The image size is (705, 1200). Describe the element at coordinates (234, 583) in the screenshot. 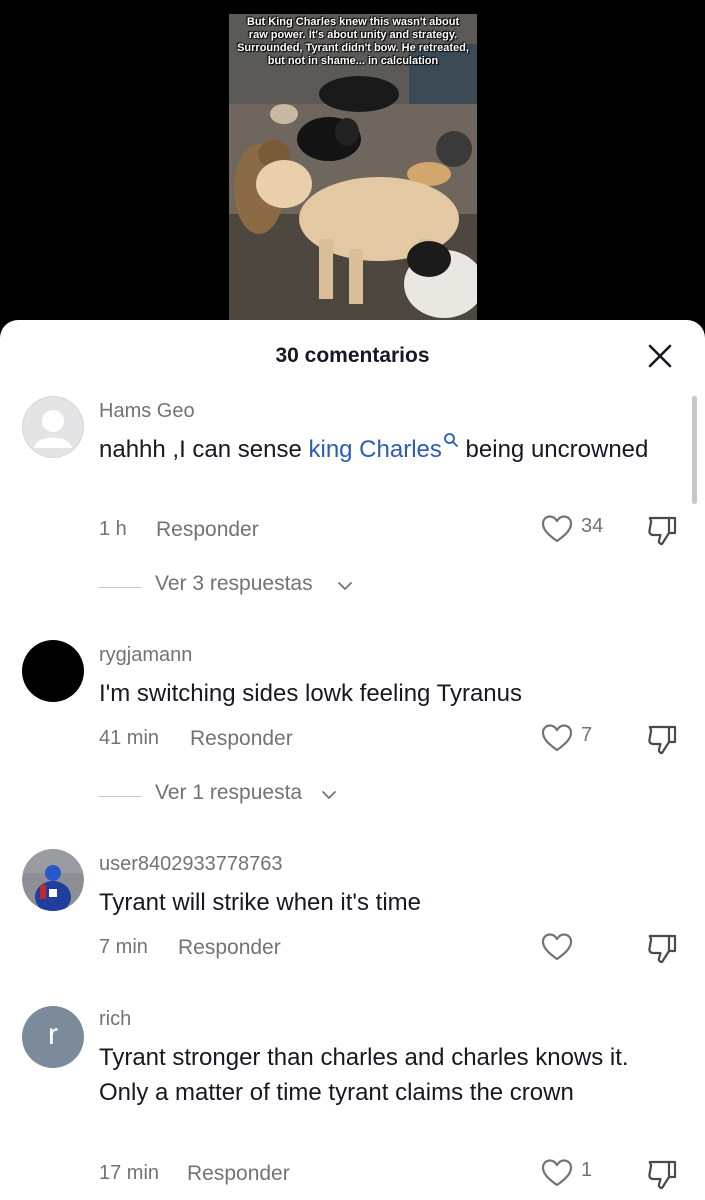

I see `view-replies-label: Ver 3 respuestas` at that location.